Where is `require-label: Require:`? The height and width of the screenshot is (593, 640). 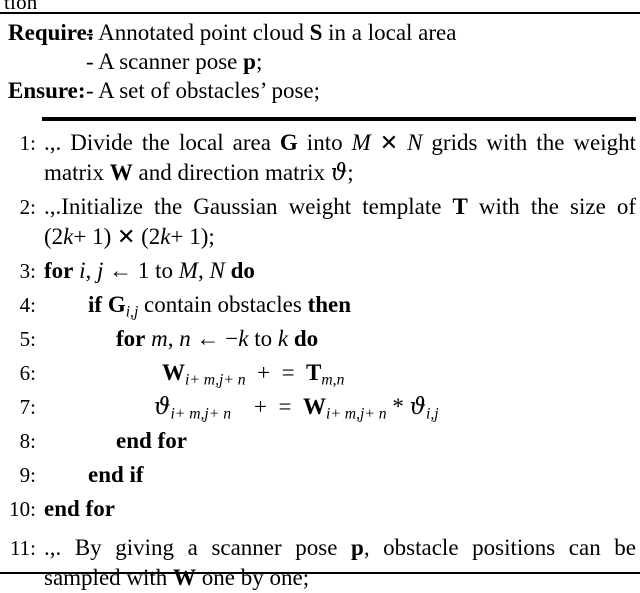
require-label: Require: is located at coordinates (51, 32).